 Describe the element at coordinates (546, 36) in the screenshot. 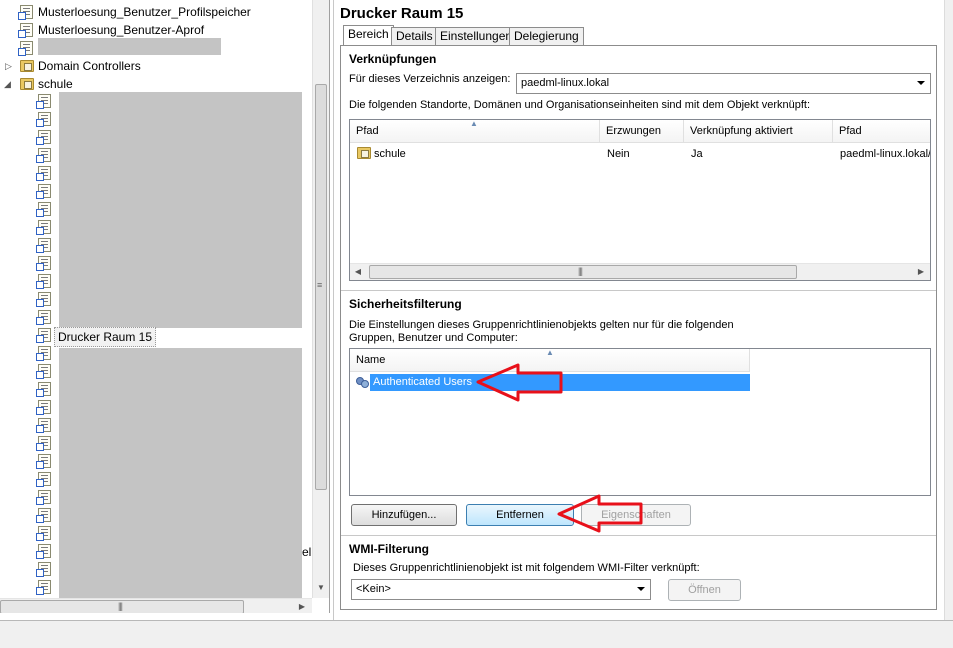

I see `tab-delegierung: Delegierung` at that location.